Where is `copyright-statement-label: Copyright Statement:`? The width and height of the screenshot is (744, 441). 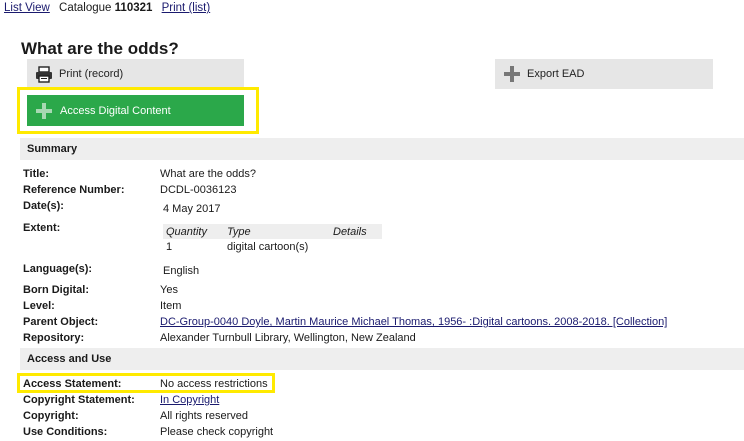 copyright-statement-label: Copyright Statement: is located at coordinates (79, 400).